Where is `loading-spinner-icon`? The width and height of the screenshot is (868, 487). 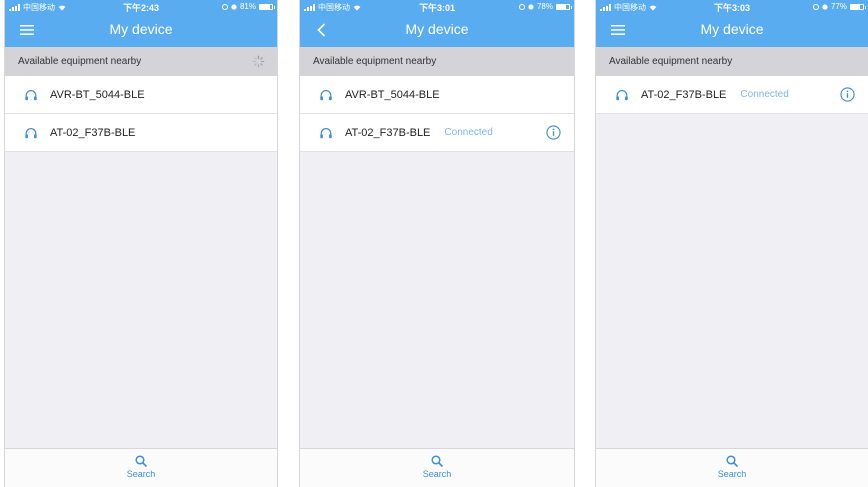
loading-spinner-icon is located at coordinates (258, 61).